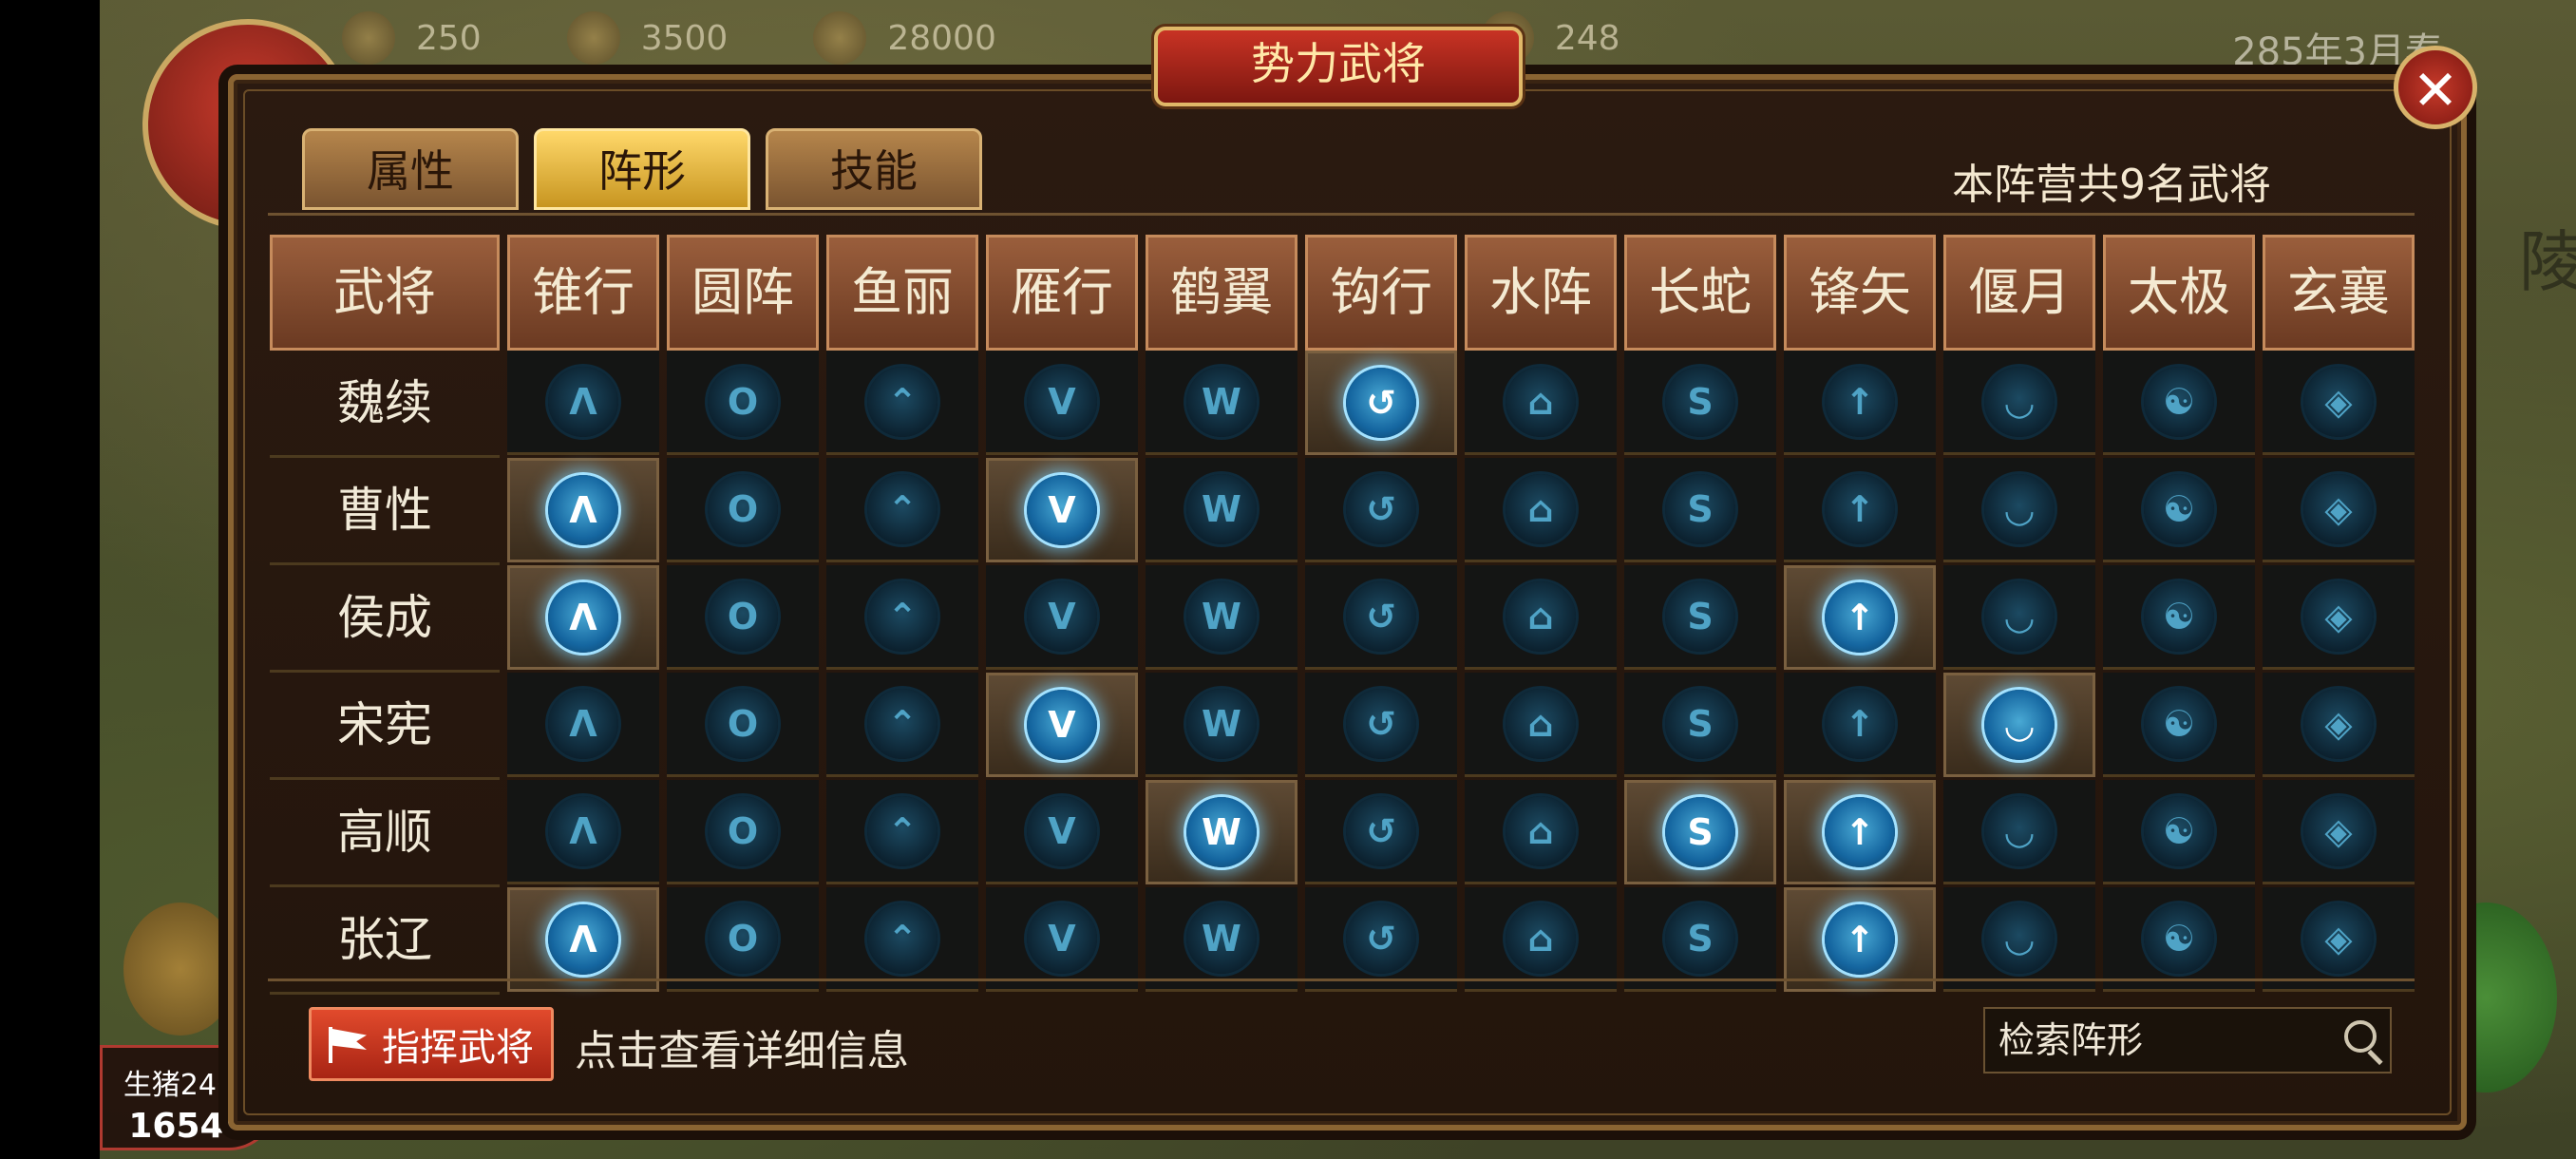  What do you see at coordinates (1381, 293) in the screenshot?
I see `header-formation: 钩行` at bounding box center [1381, 293].